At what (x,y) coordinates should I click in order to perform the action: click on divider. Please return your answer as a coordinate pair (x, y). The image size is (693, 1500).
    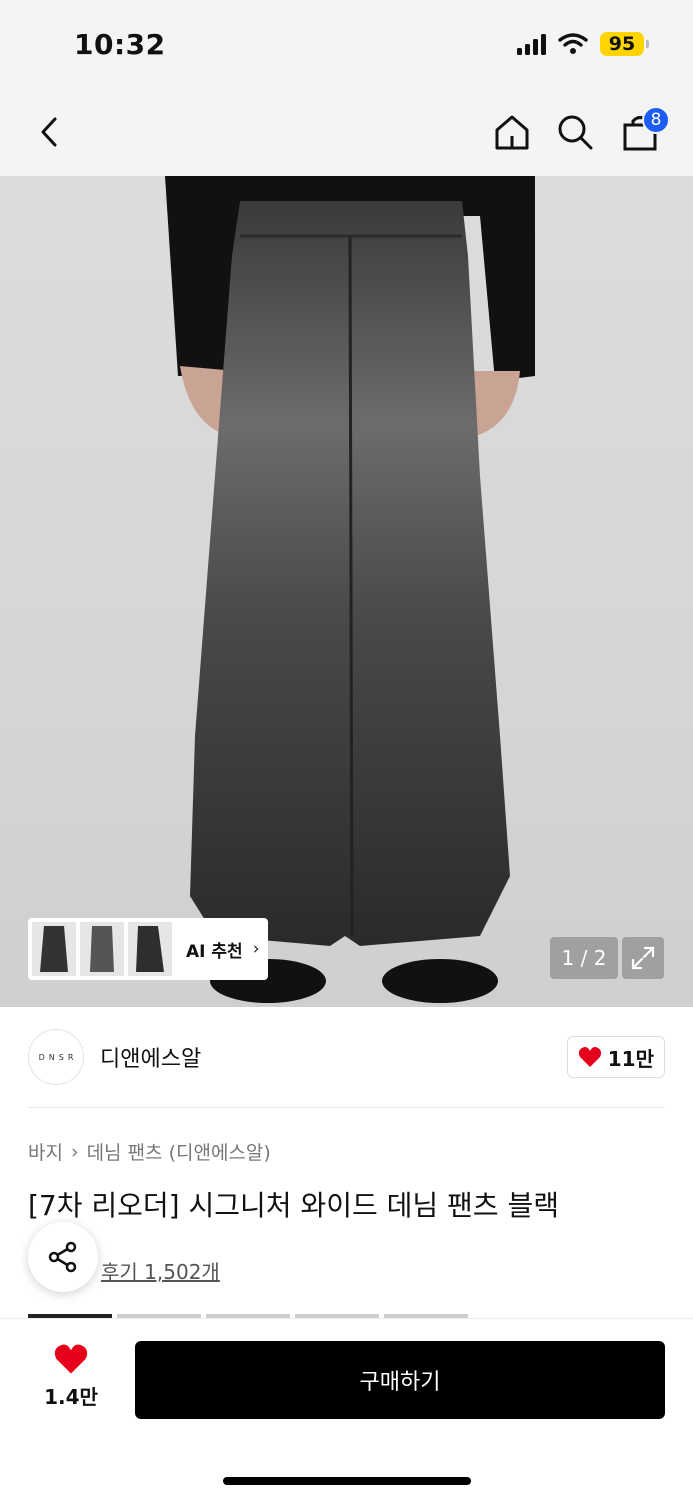
    Looking at the image, I should click on (346, 1107).